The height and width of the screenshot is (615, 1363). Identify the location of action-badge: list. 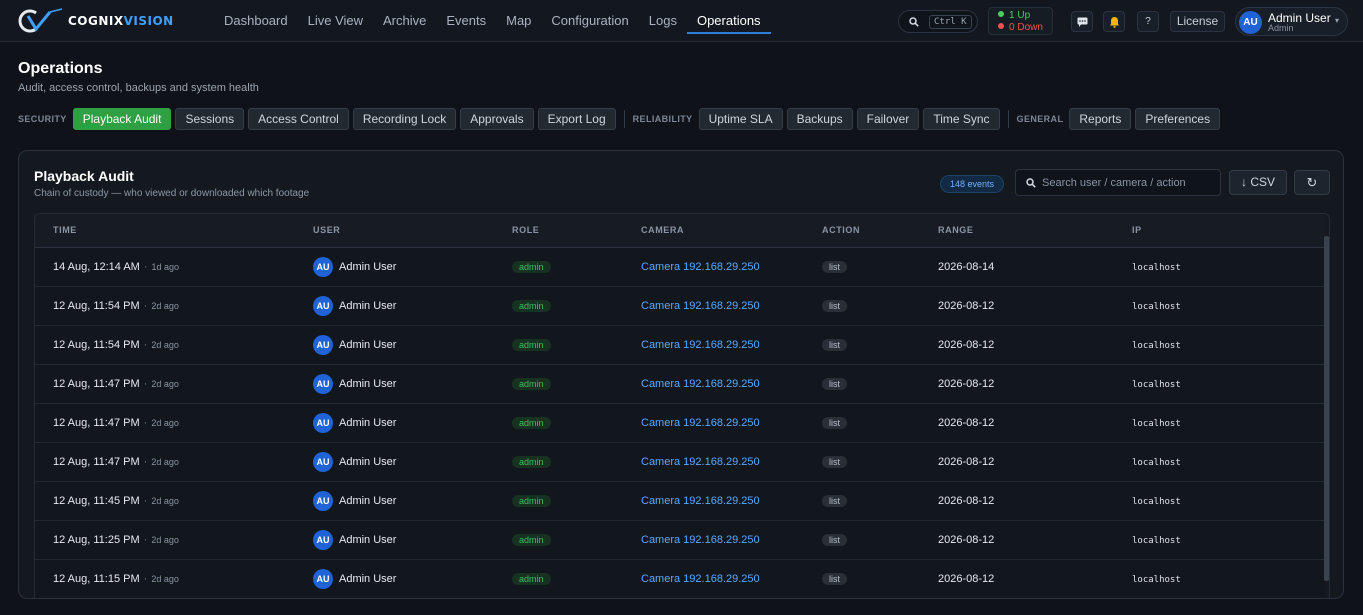
(834, 266).